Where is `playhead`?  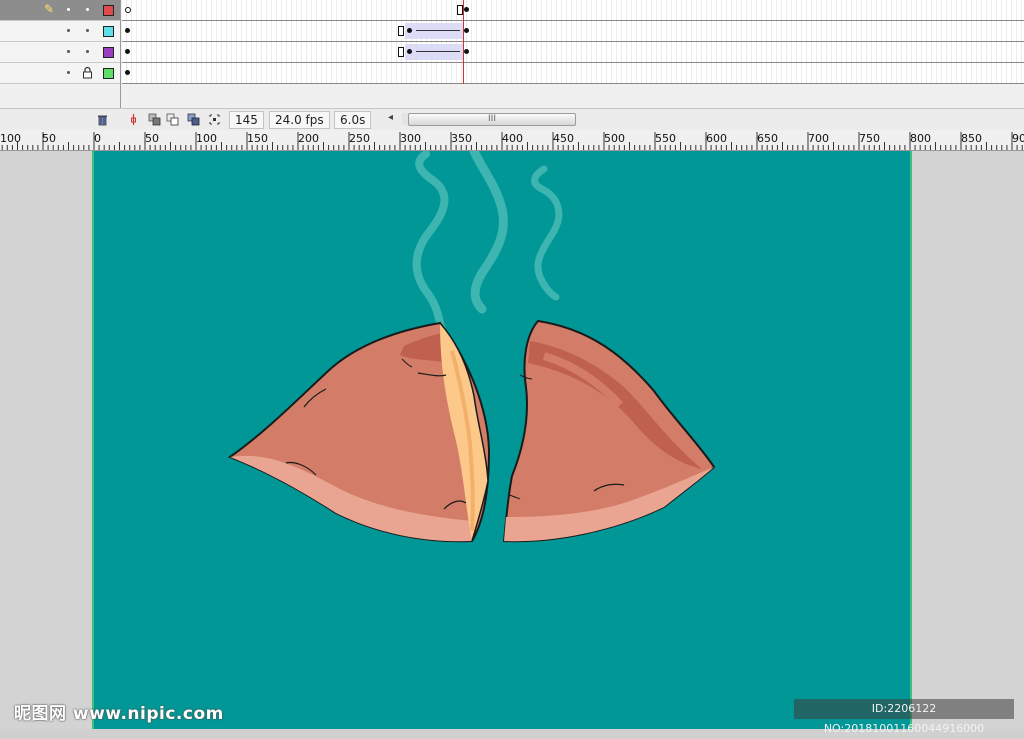
playhead is located at coordinates (463, 42).